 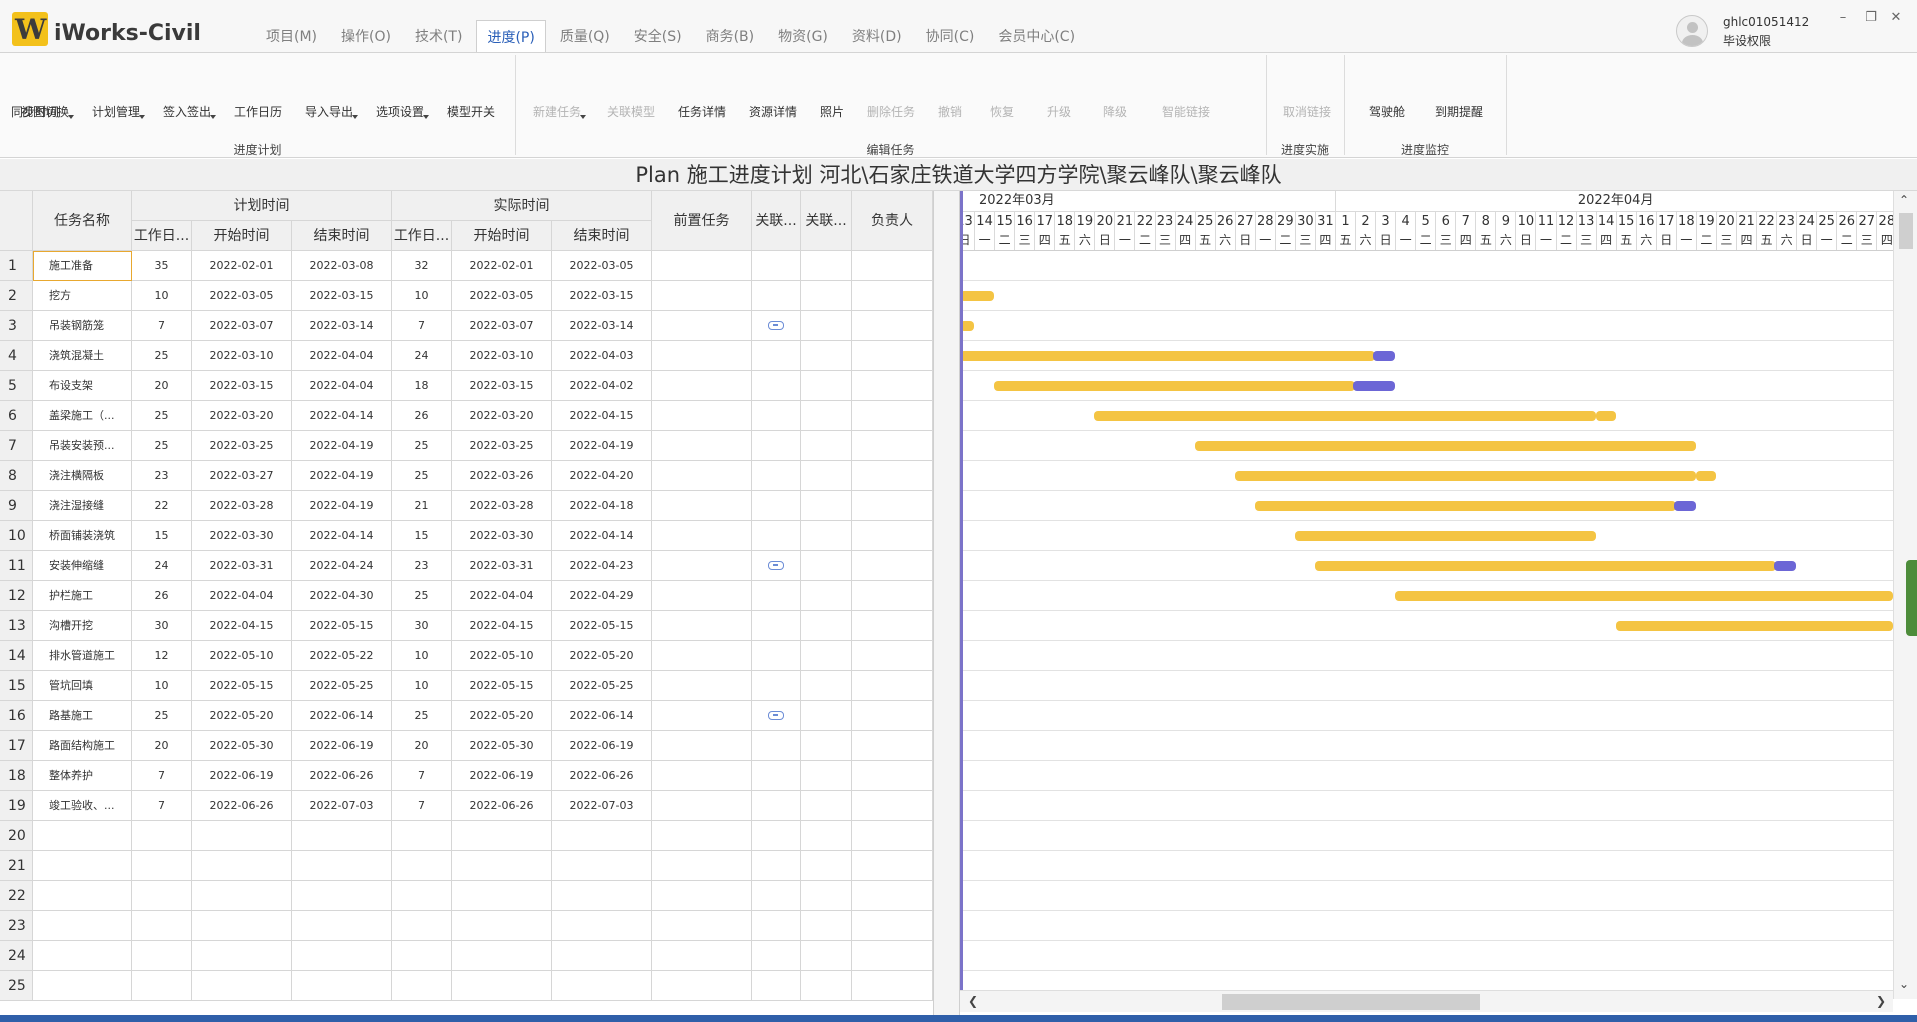 What do you see at coordinates (16, 506) in the screenshot?
I see `row-number: 9` at bounding box center [16, 506].